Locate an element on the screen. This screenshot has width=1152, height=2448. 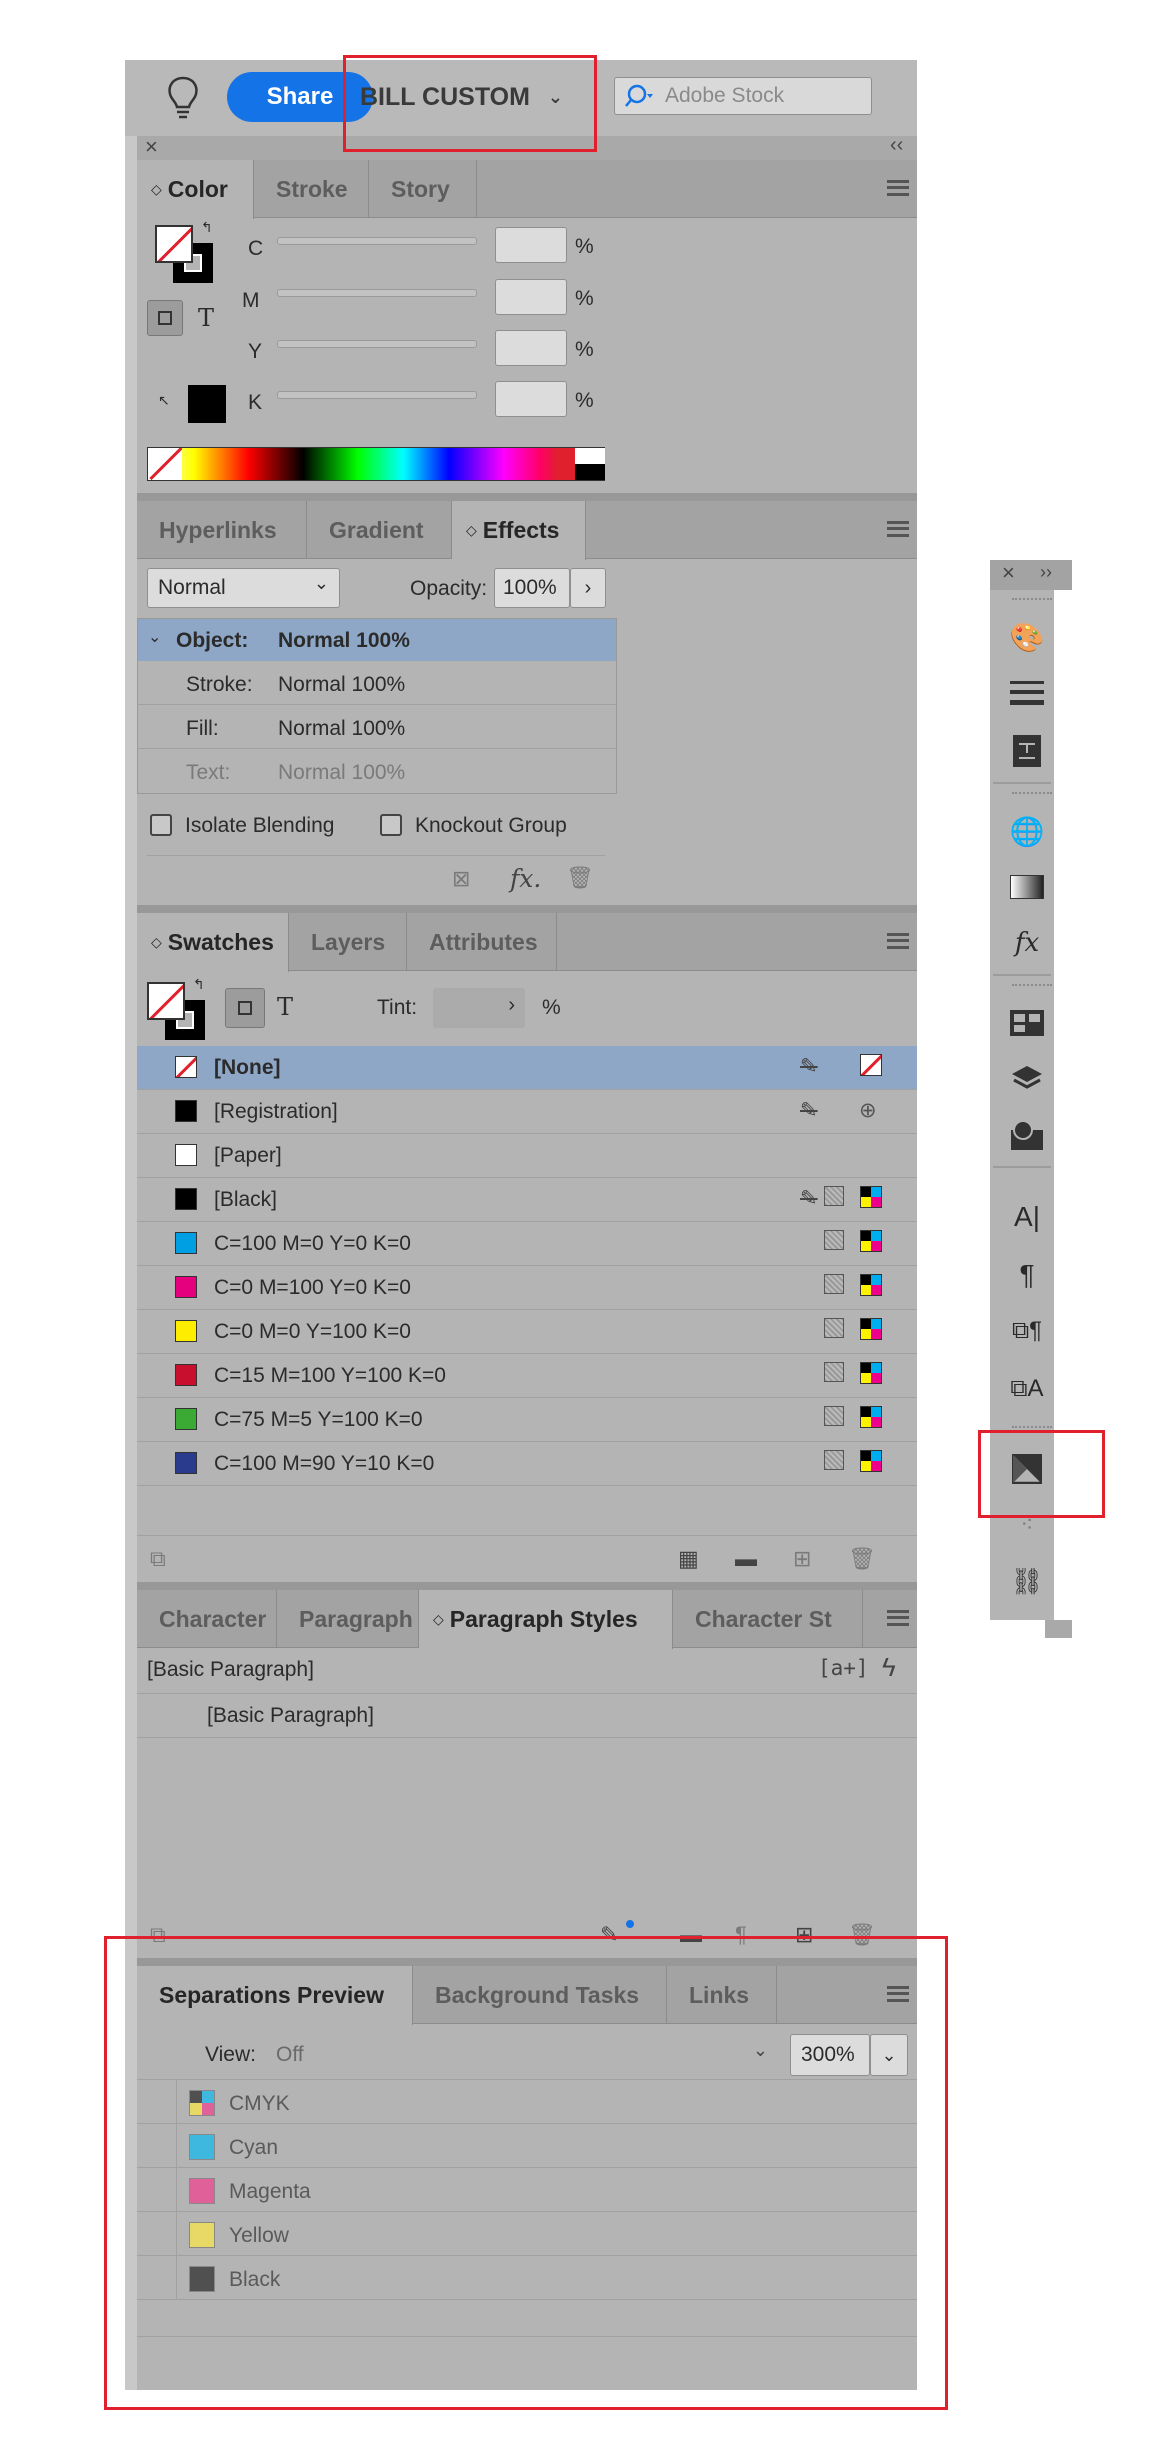
tab-layers: Layers is located at coordinates (348, 942).